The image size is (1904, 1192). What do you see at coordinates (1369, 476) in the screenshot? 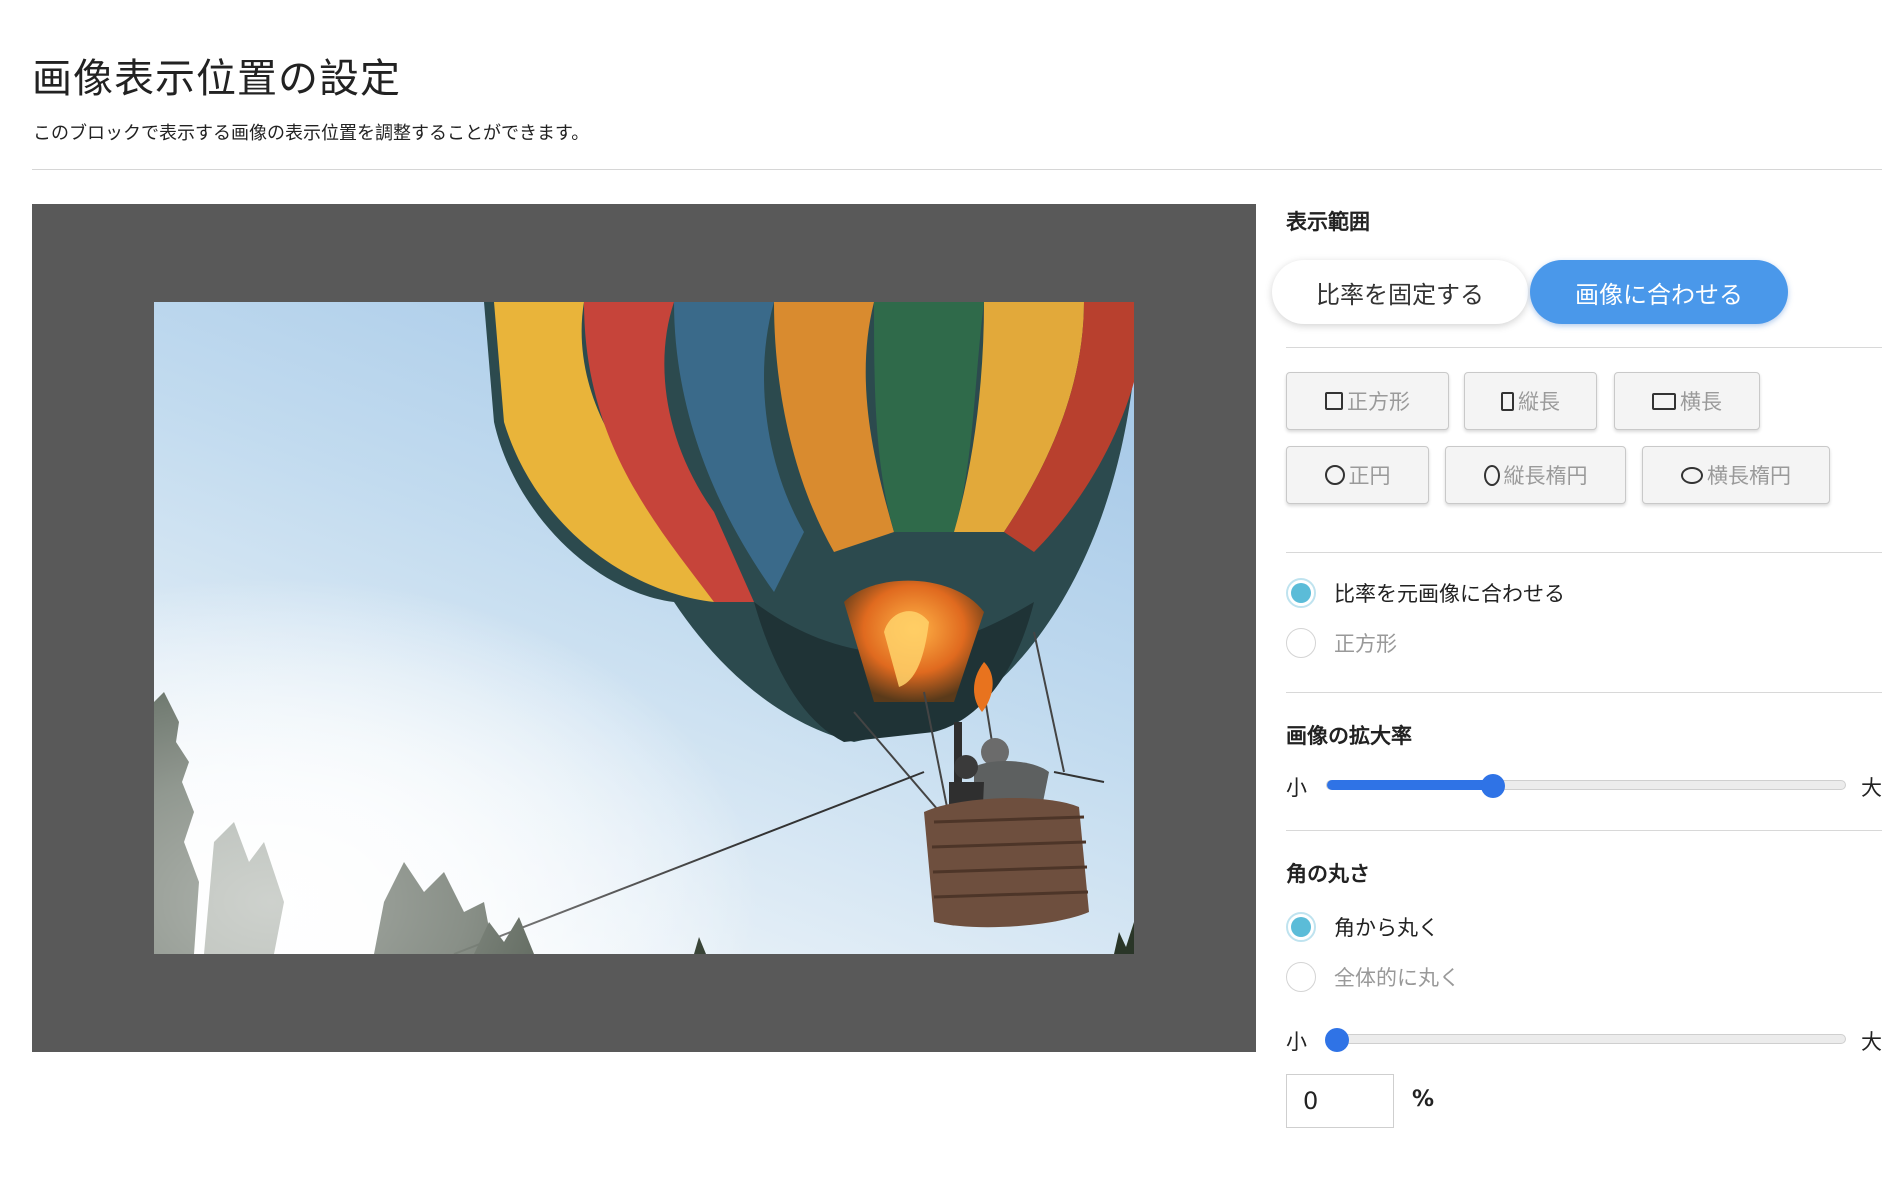
I see `shape-circle-label: 正円` at bounding box center [1369, 476].